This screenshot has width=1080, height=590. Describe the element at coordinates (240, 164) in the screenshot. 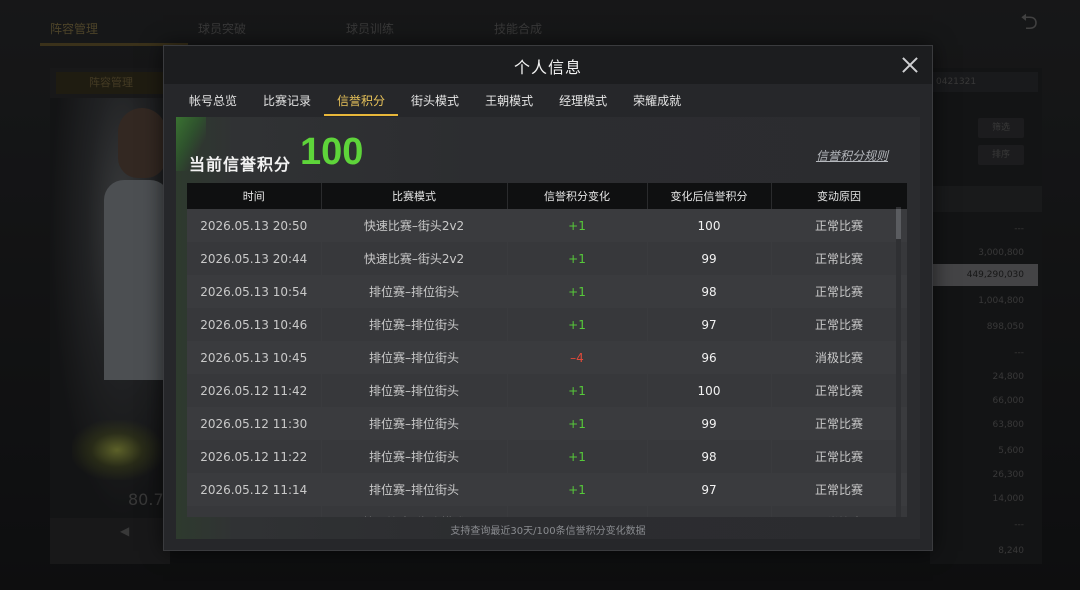

I see `score-label: 当前信誉积分` at that location.